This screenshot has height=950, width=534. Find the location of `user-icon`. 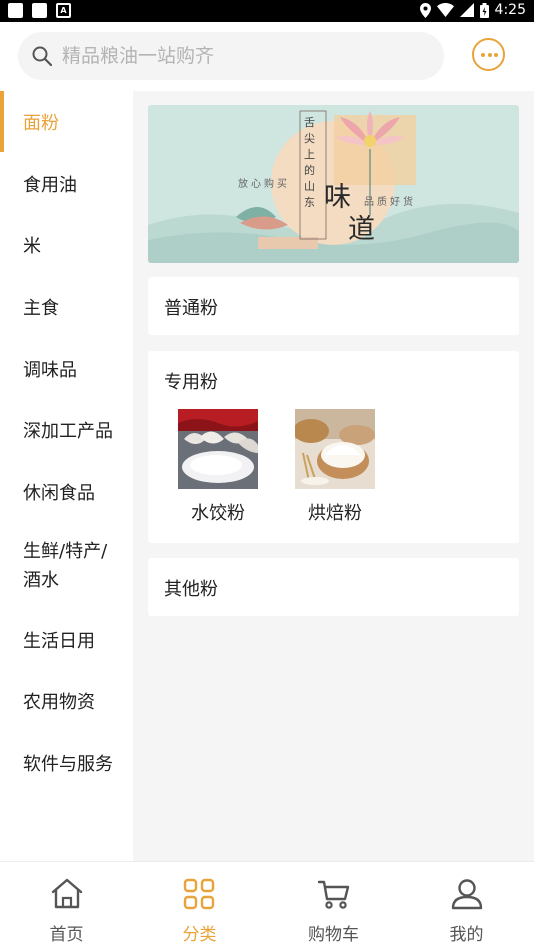

user-icon is located at coordinates (467, 894).